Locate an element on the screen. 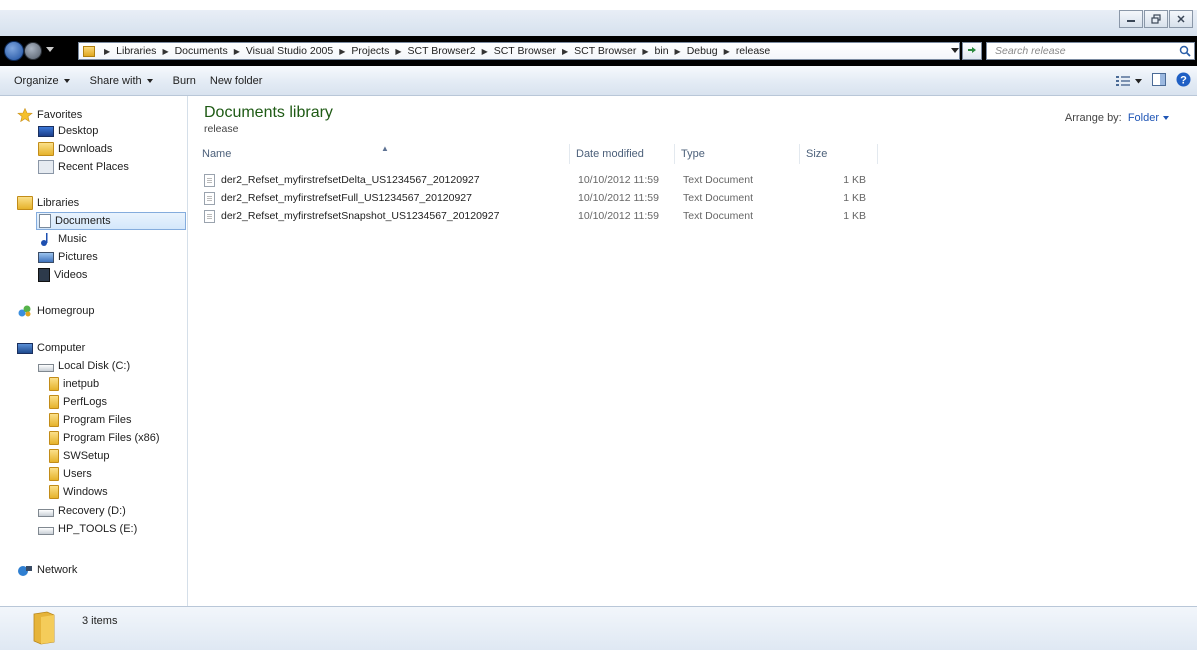  nav-pictures: Pictures is located at coordinates (68, 257).